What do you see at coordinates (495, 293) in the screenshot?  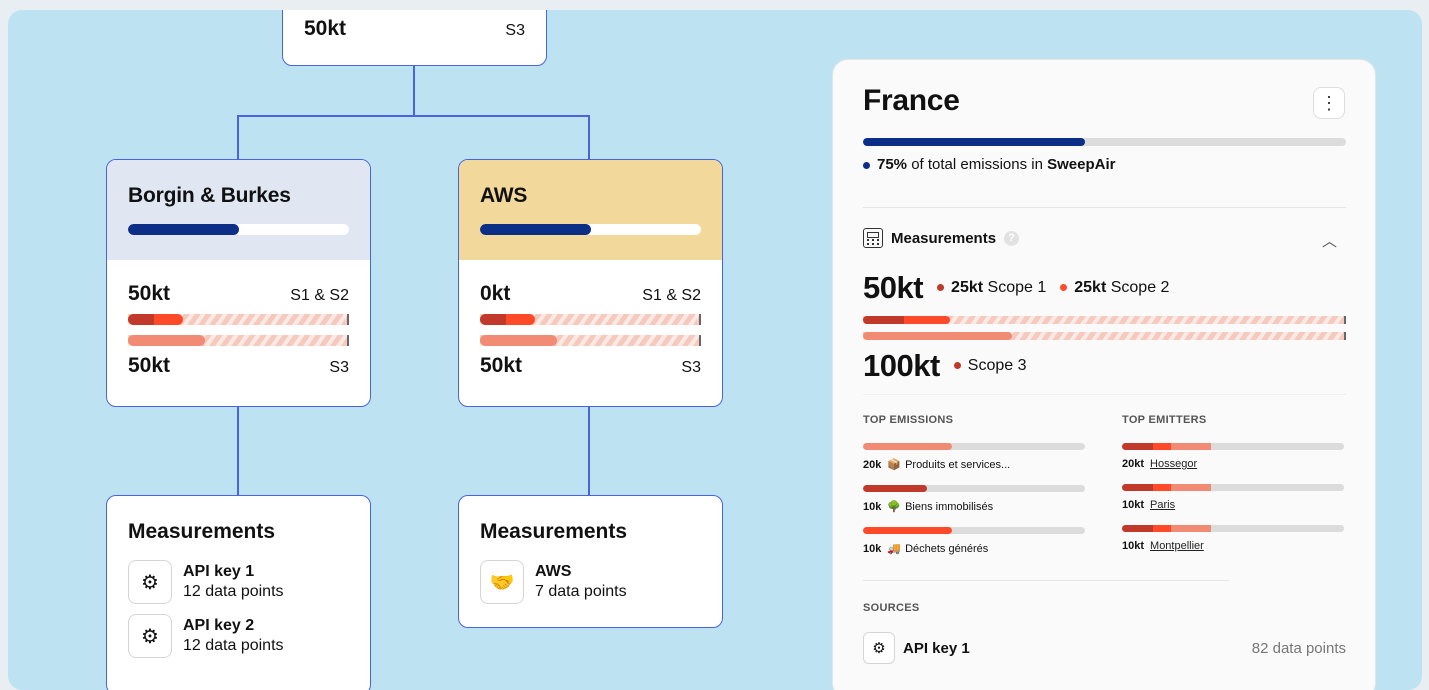 I see `s12-value: 0kt` at bounding box center [495, 293].